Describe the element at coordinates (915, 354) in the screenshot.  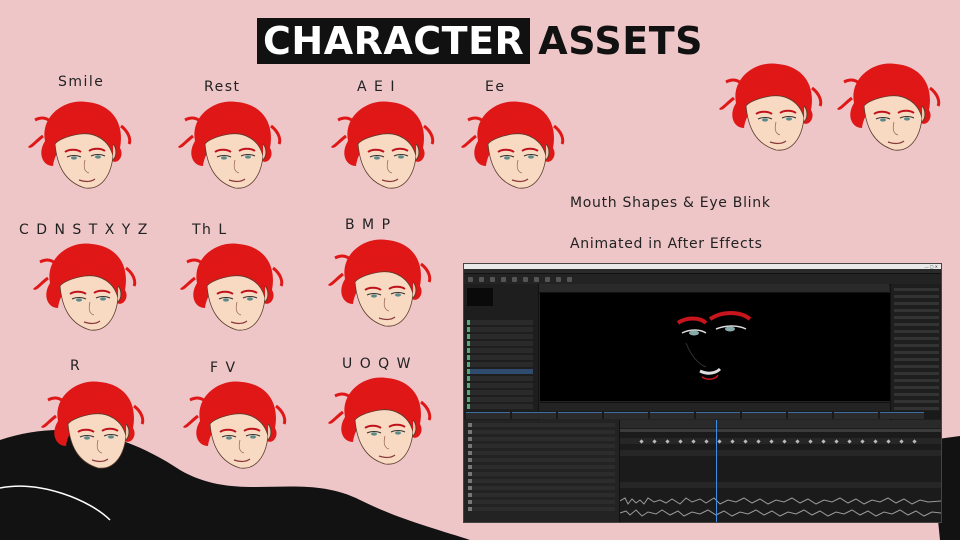
I see `ae-right-panels` at that location.